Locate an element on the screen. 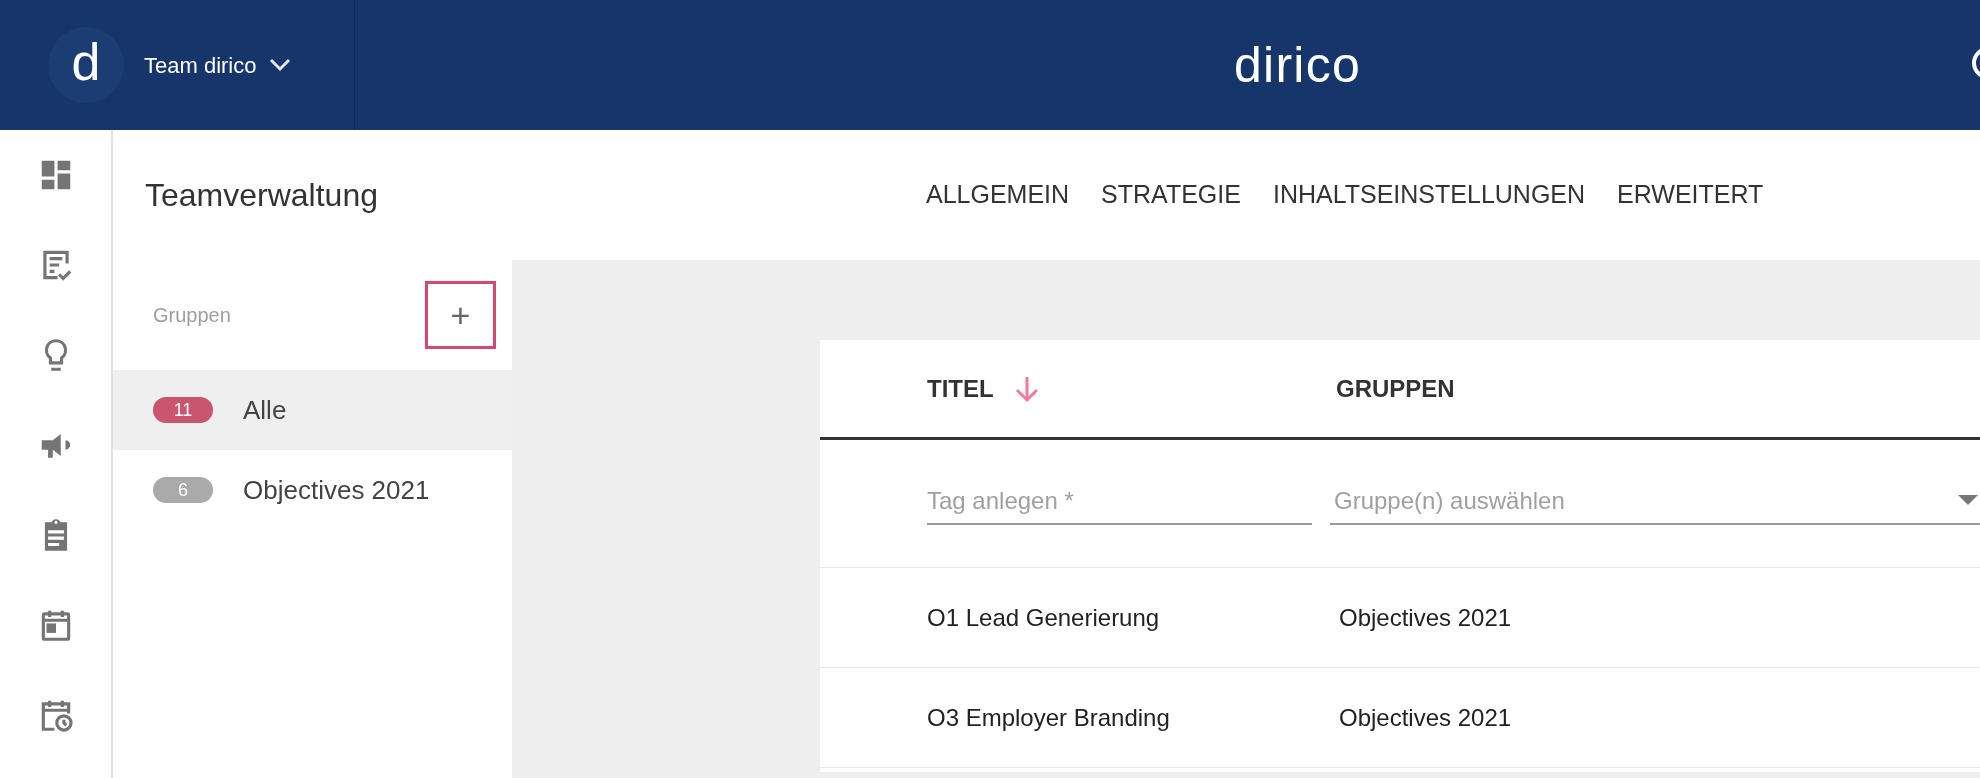 The image size is (1980, 778). logo: d is located at coordinates (86, 65).